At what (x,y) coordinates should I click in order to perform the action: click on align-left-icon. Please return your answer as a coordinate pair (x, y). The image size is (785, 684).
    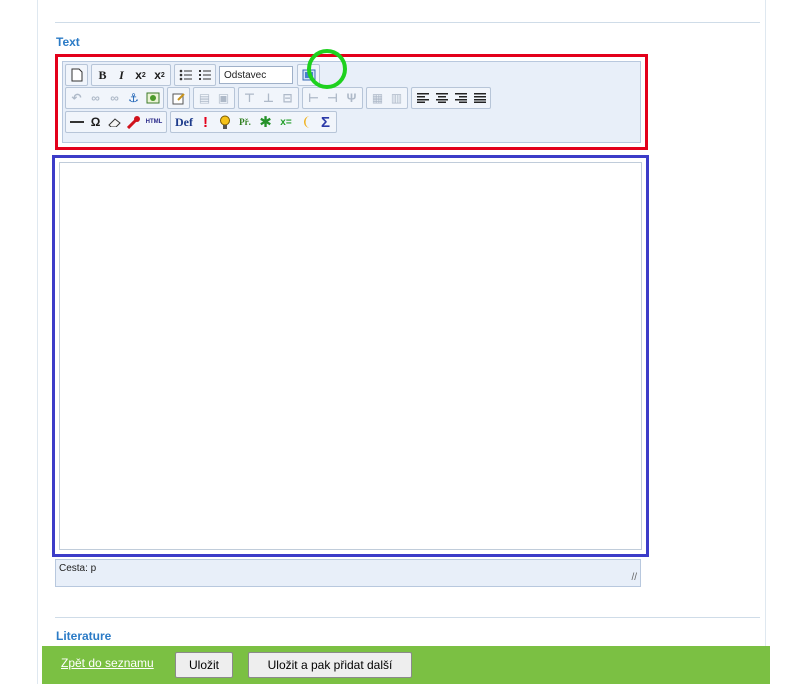
    Looking at the image, I should click on (422, 98).